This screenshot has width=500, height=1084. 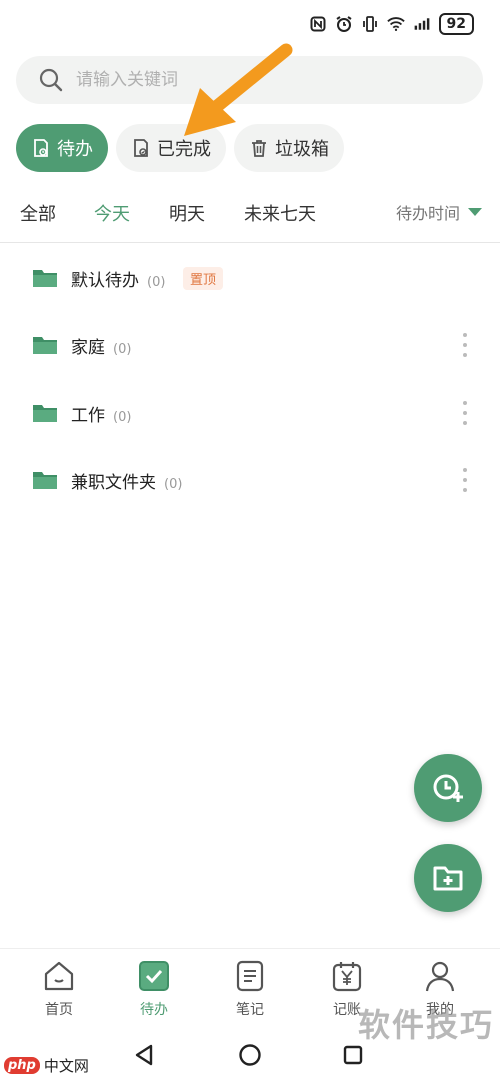 I want to click on add-timed-todo-button, so click(x=448, y=788).